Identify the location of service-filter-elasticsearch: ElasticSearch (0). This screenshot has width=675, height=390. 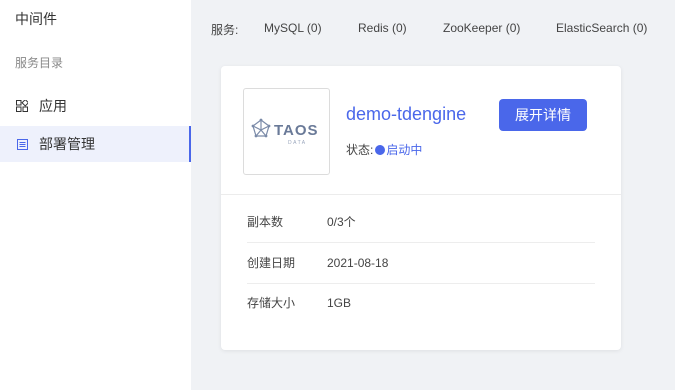
(601, 28).